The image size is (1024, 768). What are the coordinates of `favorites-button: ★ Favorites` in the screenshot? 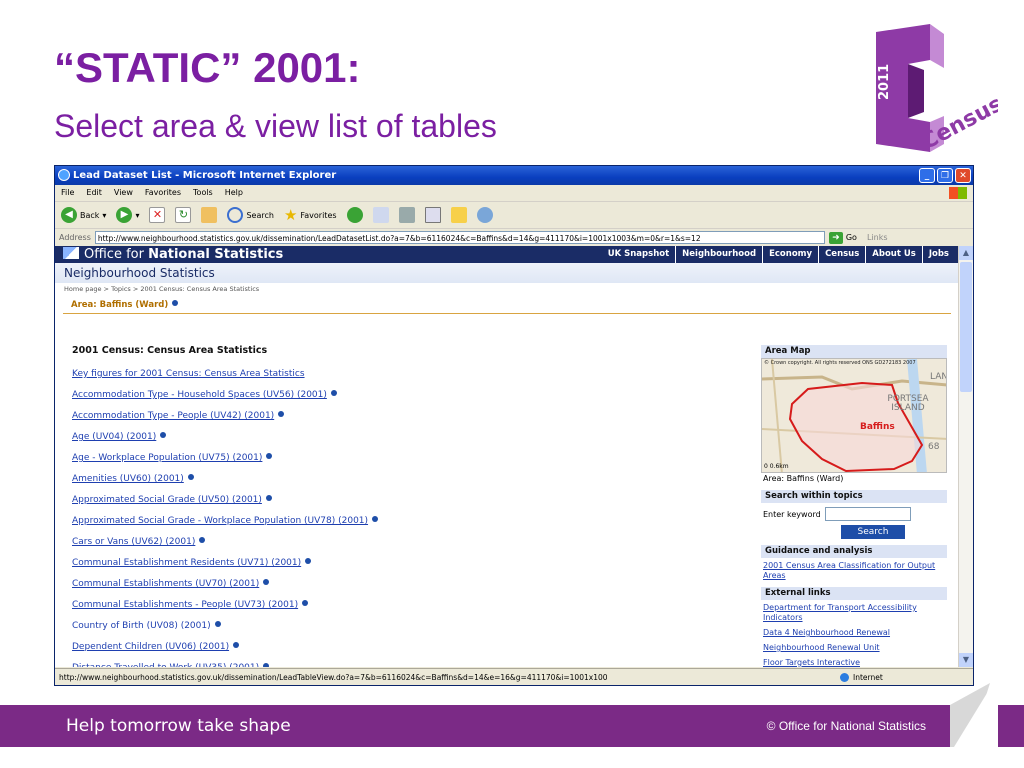 It's located at (310, 215).